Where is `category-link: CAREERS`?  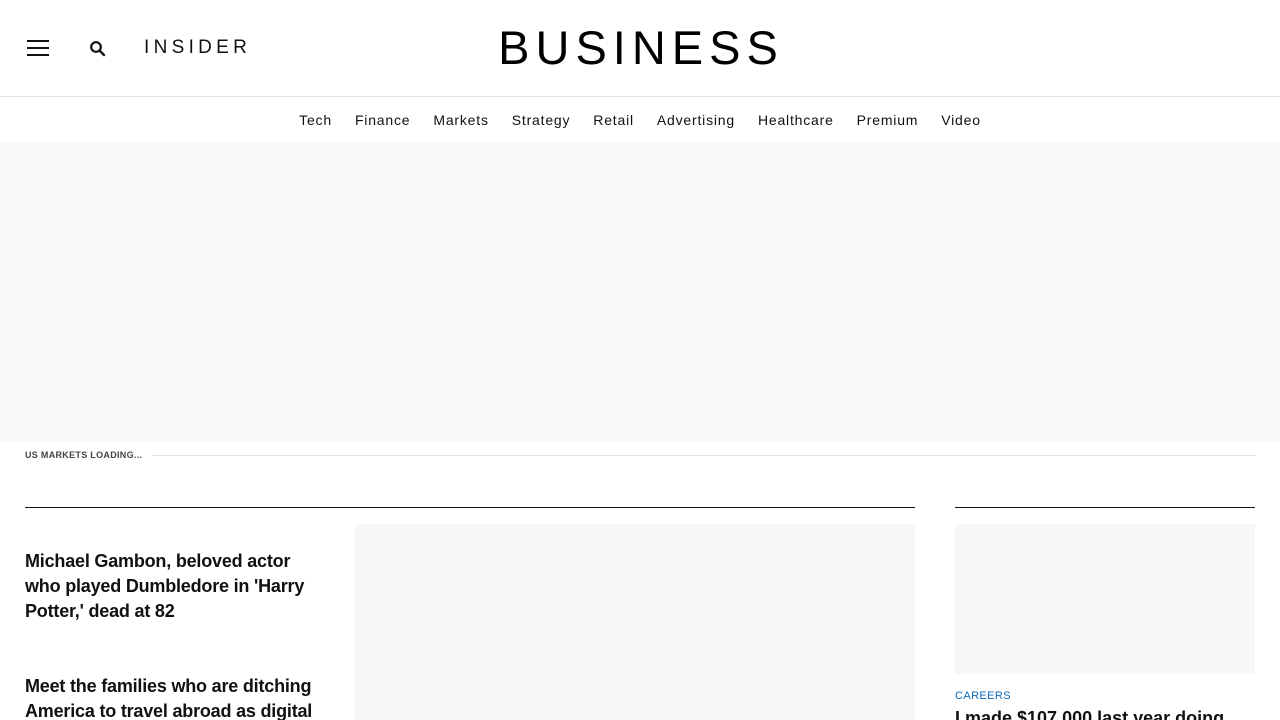
category-link: CAREERS is located at coordinates (983, 696).